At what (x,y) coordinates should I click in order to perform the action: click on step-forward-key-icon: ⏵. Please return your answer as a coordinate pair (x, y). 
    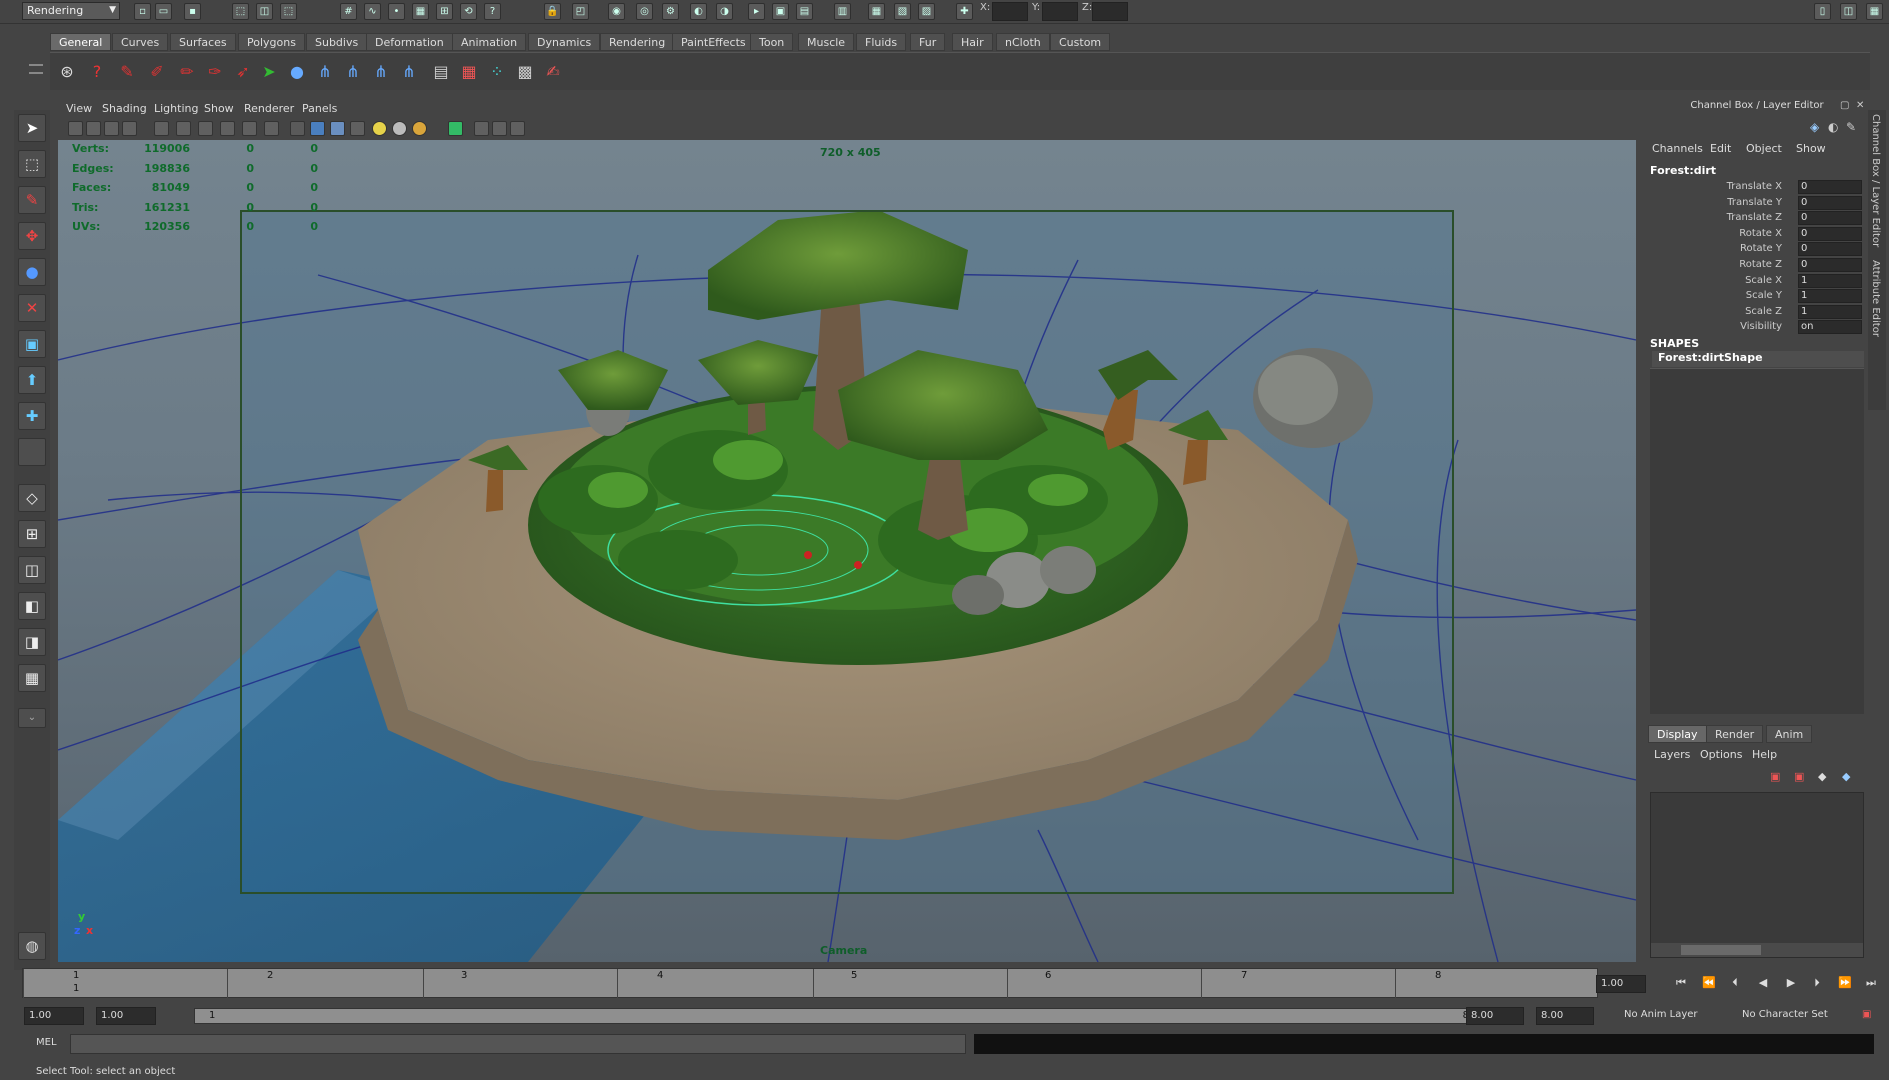
    Looking at the image, I should click on (1817, 985).